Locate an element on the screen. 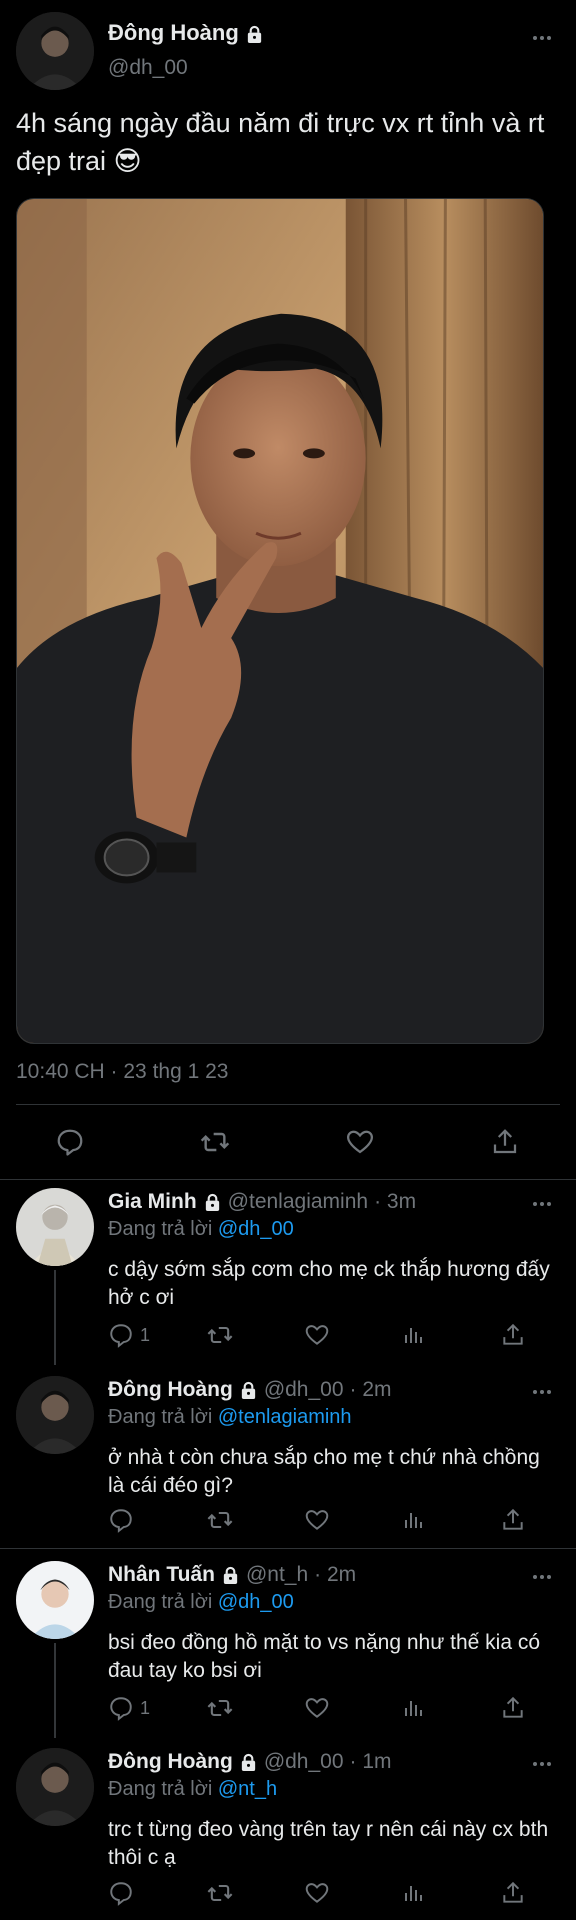 Image resolution: width=576 pixels, height=1920 pixels. author-row: Nhân Tuấn @nt_h · 2m is located at coordinates (232, 1575).